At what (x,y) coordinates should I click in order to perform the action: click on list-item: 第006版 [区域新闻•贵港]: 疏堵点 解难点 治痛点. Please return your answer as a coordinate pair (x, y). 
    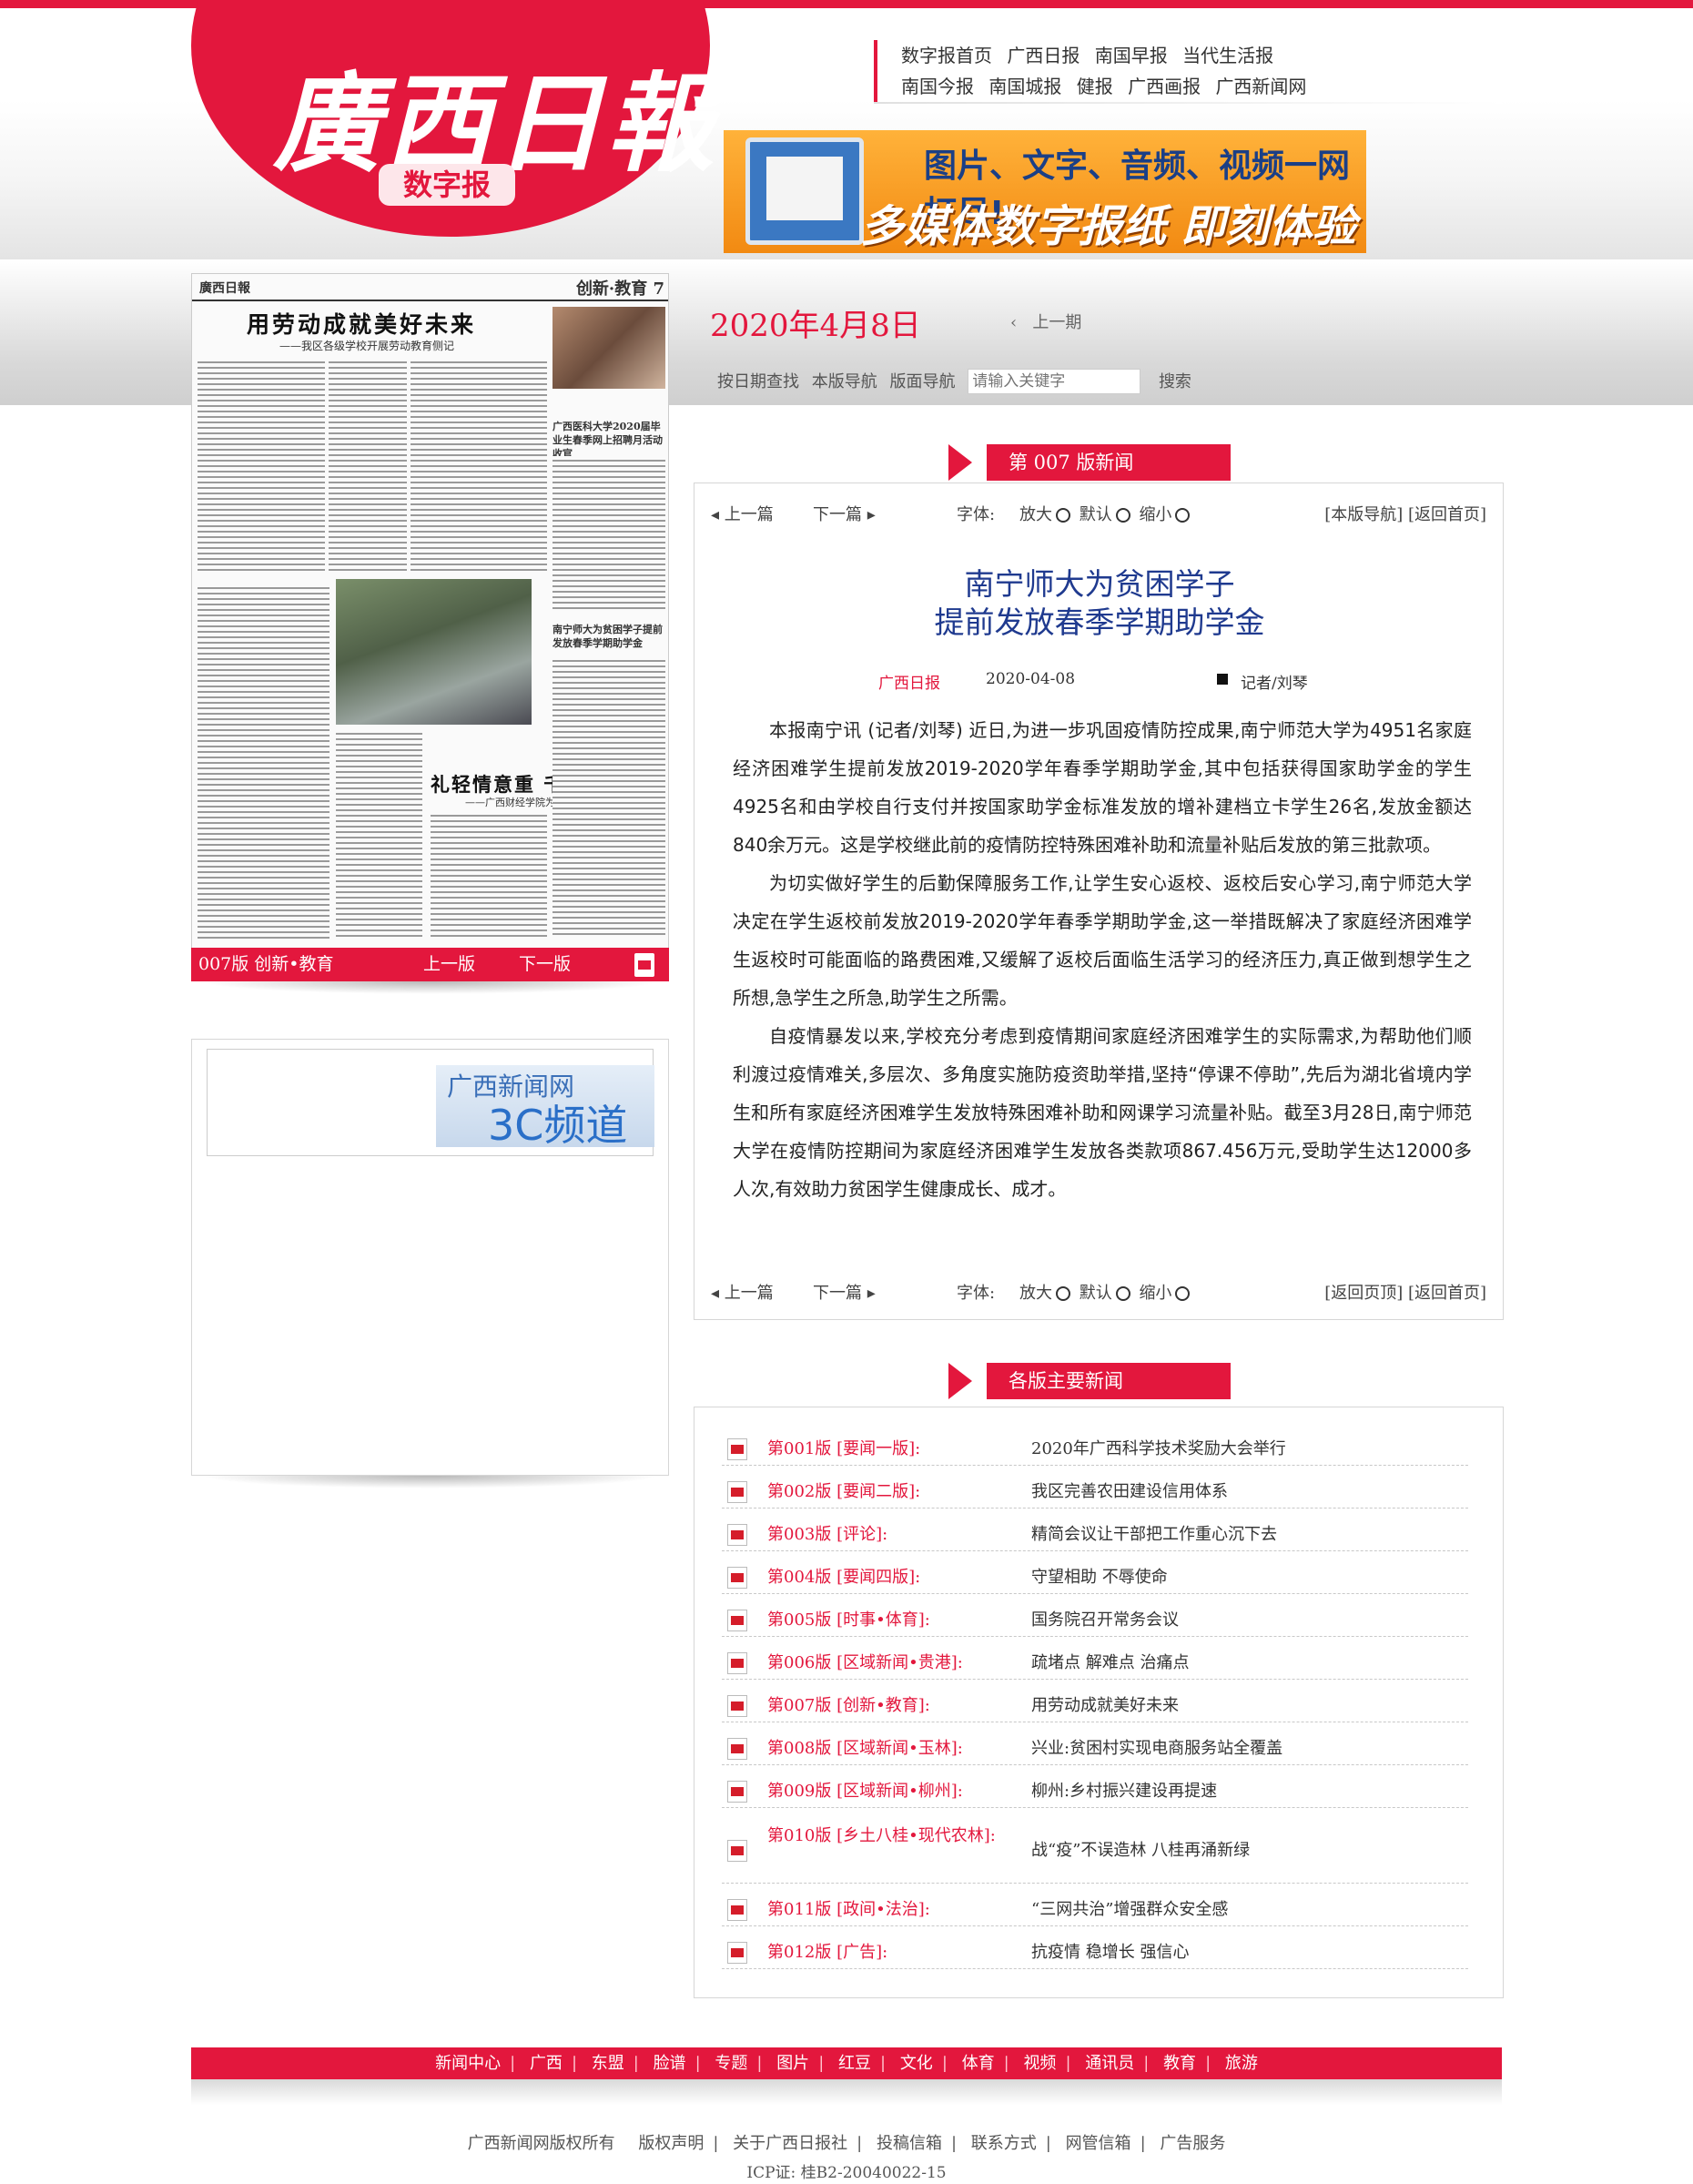
    Looking at the image, I should click on (1095, 1663).